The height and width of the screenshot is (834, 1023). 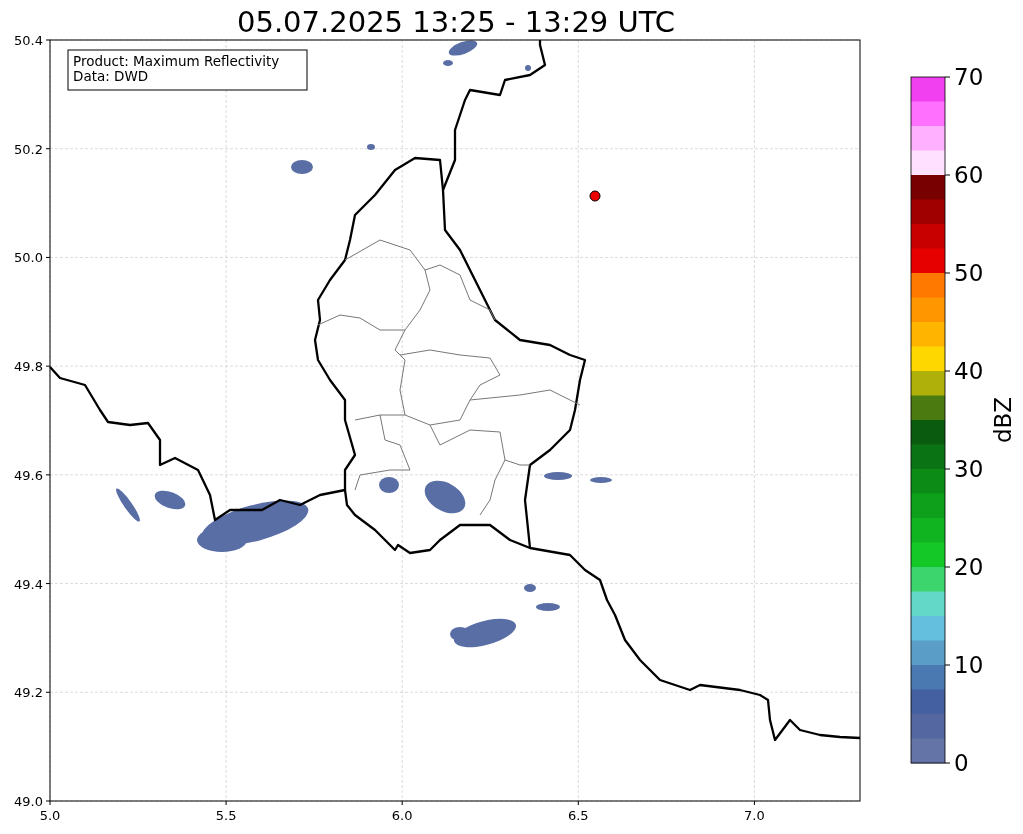 What do you see at coordinates (402, 815) in the screenshot?
I see `x-tick-label: 6.0` at bounding box center [402, 815].